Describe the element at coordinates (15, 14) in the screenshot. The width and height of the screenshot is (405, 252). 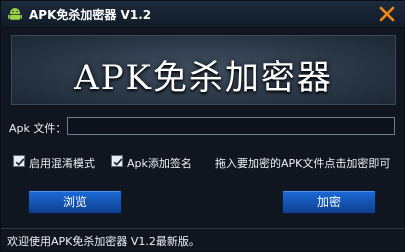
I see `android-icon` at that location.